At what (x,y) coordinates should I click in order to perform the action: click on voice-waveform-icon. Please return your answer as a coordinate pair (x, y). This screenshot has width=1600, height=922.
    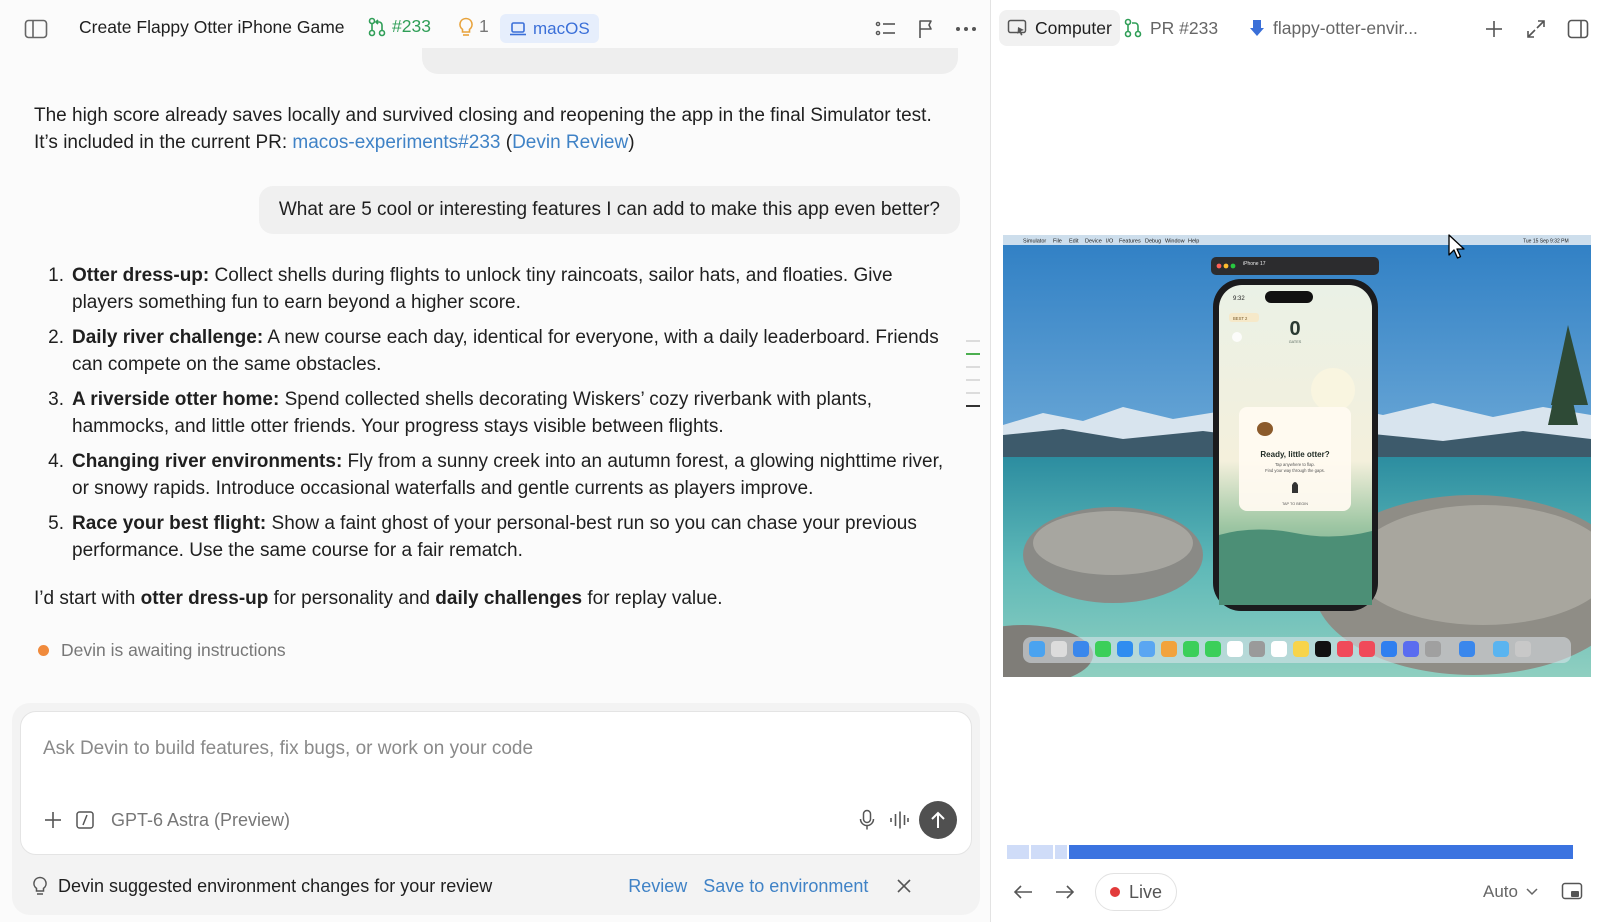
    Looking at the image, I should click on (899, 820).